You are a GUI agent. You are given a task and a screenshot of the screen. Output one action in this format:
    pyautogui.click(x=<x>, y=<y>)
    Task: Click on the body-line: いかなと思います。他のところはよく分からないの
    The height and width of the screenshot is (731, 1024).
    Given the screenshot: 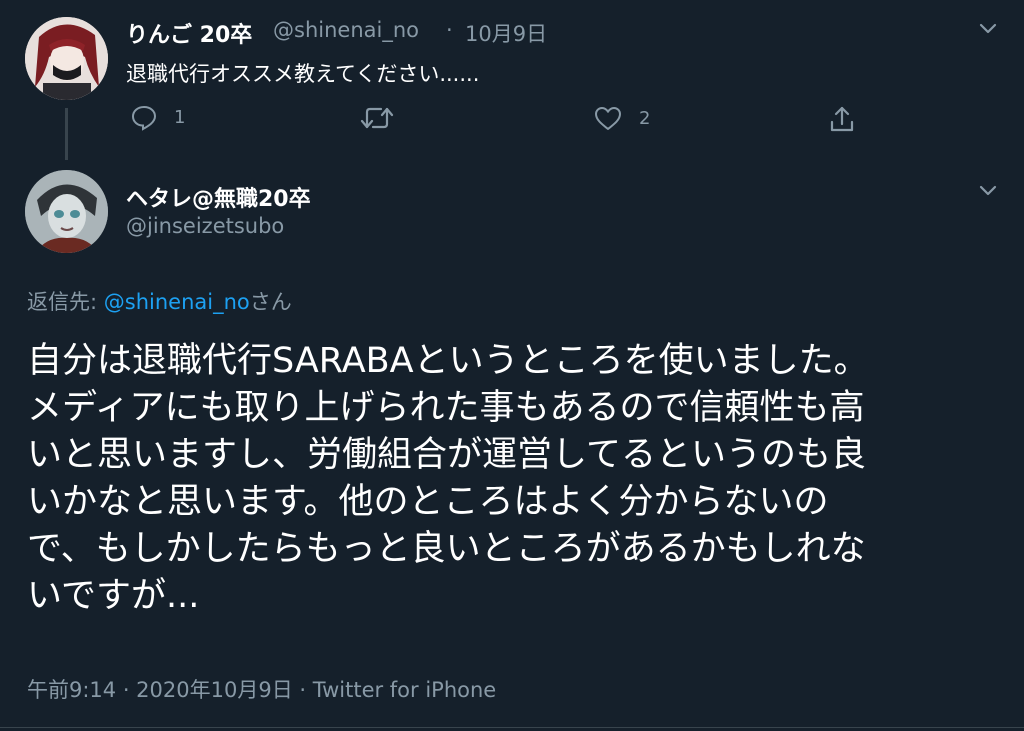 What is the action you would take?
    pyautogui.click(x=428, y=502)
    